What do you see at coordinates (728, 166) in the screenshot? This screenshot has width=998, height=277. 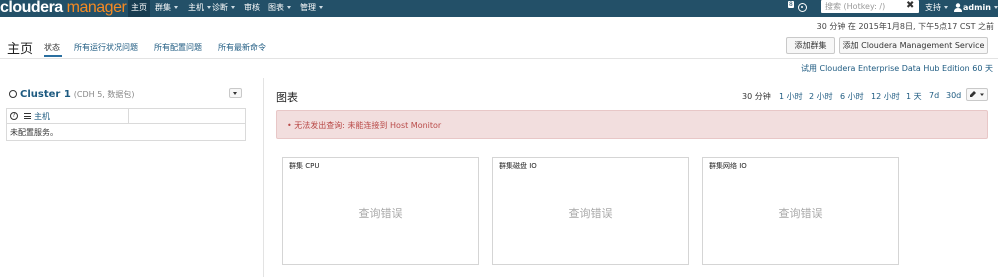 I see `chart-title: 群集网络 IO` at bounding box center [728, 166].